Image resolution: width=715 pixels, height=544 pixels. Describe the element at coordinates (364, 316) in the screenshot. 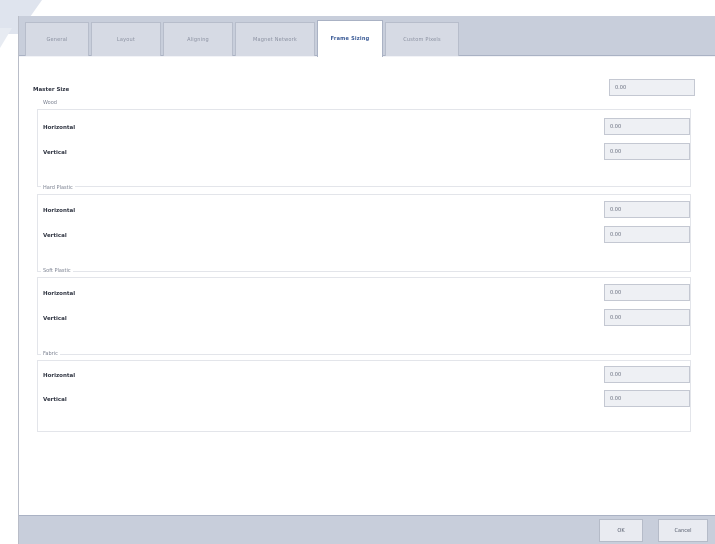

I see `group-soft-plastic` at that location.